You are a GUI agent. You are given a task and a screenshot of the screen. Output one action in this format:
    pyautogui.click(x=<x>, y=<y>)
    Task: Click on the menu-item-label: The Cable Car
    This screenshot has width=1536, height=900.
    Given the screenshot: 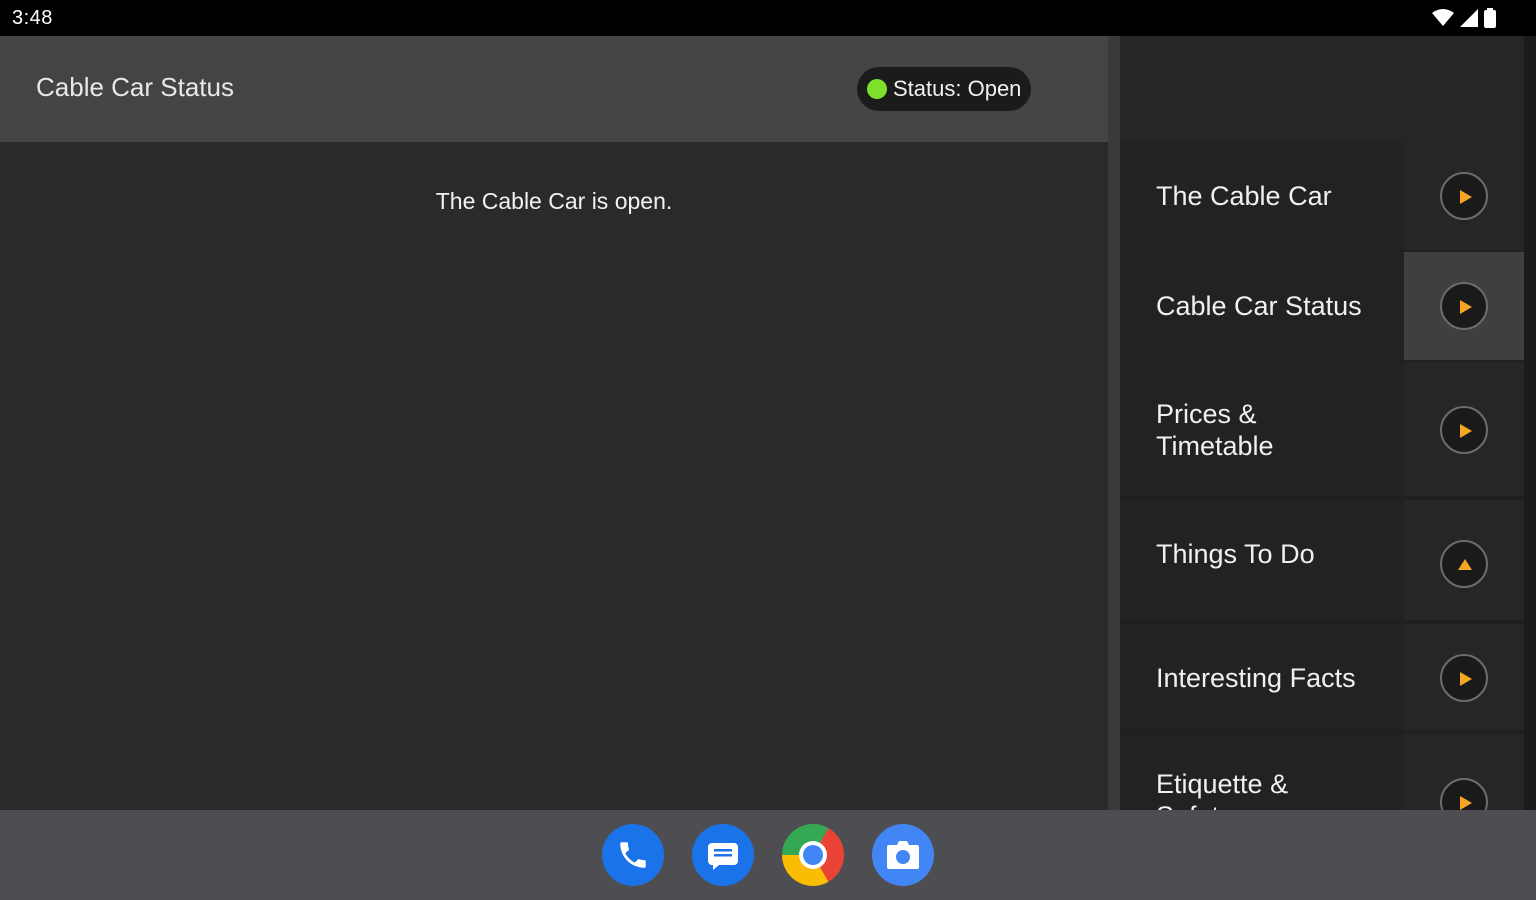 What is the action you would take?
    pyautogui.click(x=1244, y=196)
    